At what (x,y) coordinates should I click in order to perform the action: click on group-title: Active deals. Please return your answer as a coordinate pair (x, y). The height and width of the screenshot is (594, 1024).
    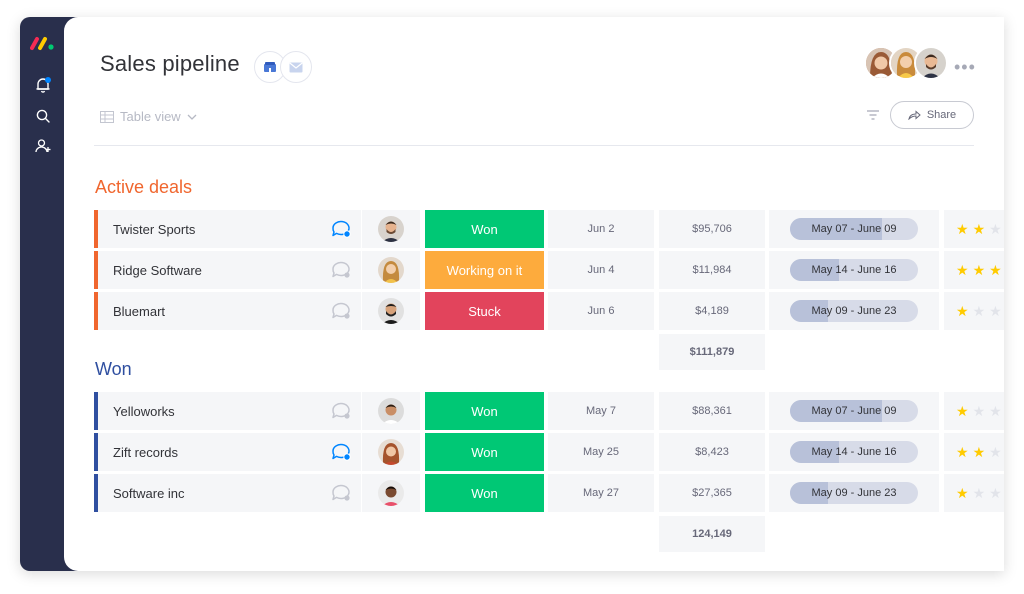
    Looking at the image, I should click on (143, 187).